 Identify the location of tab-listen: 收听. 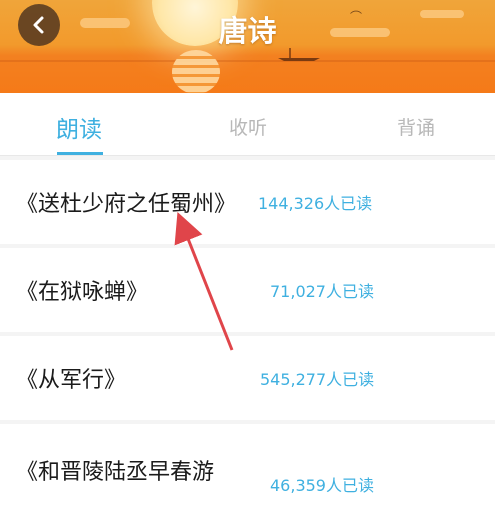
(248, 126).